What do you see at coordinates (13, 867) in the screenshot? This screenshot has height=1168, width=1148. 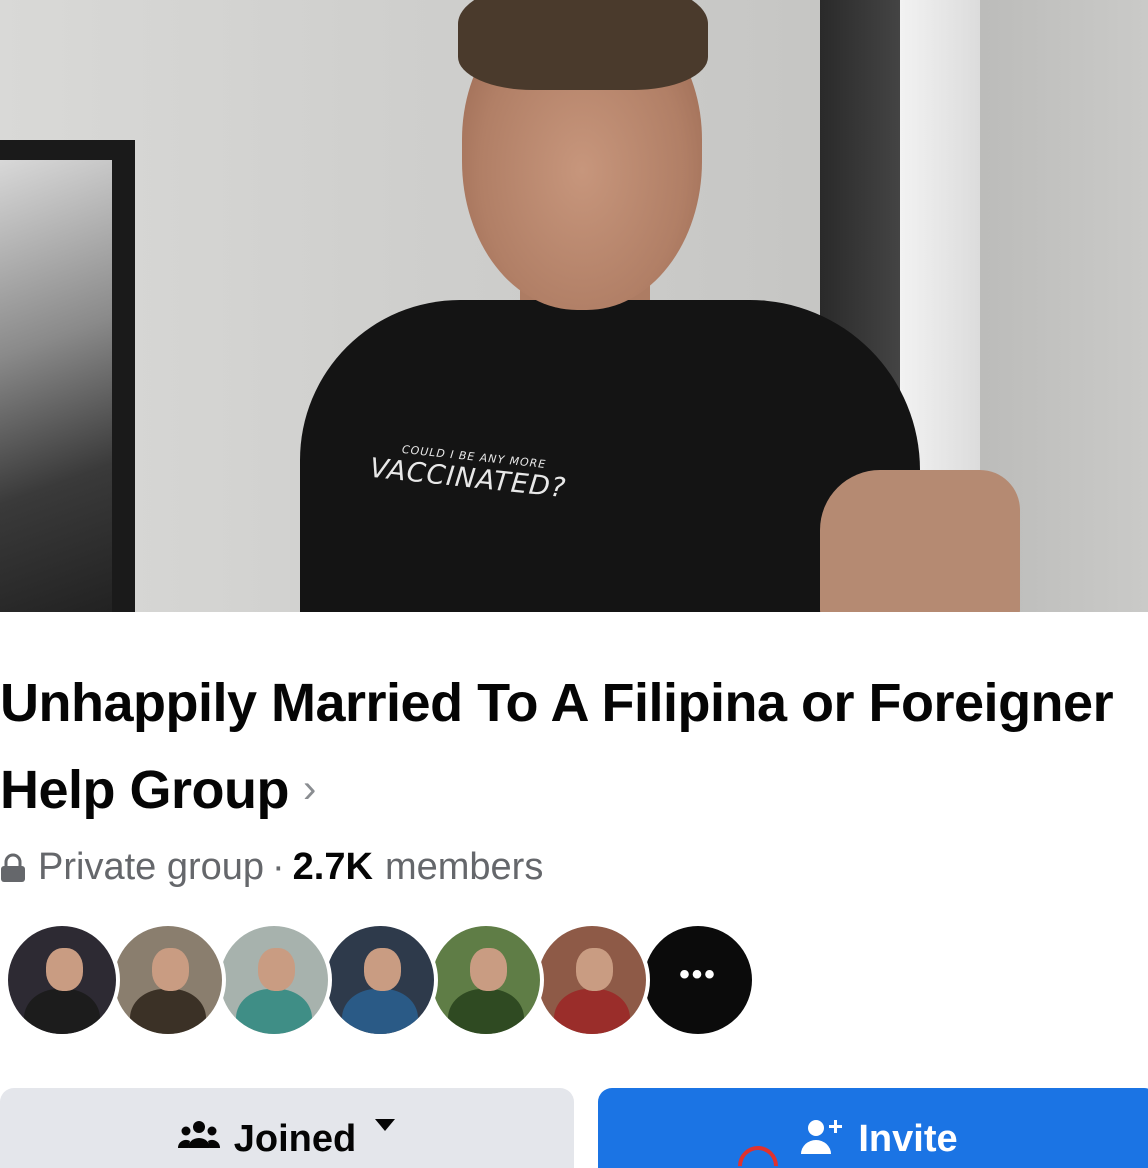 I see `lock-icon` at bounding box center [13, 867].